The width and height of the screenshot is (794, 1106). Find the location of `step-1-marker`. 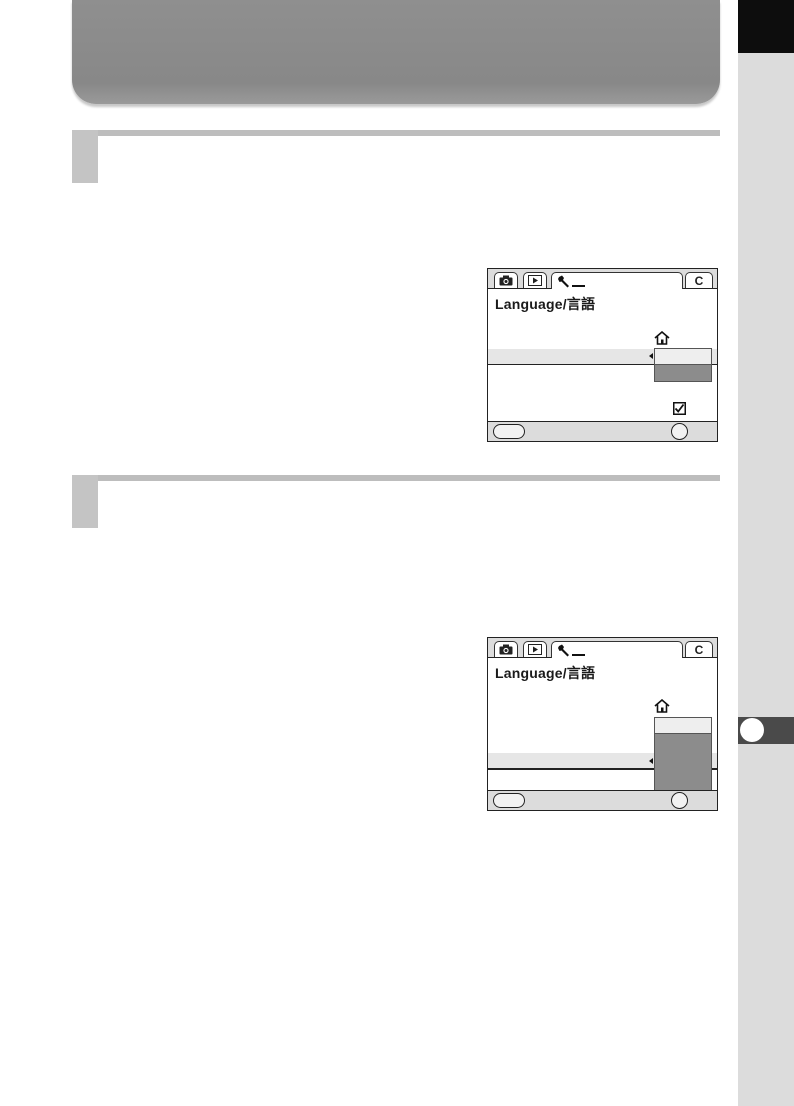

step-1-marker is located at coordinates (85, 156).